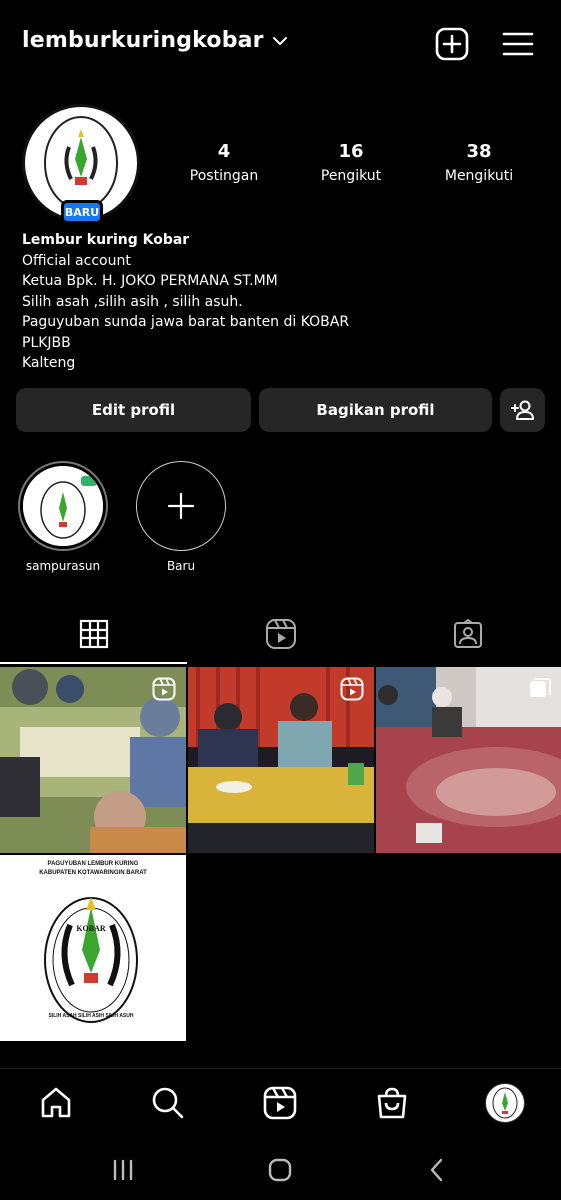  I want to click on tab-tagged, so click(467, 634).